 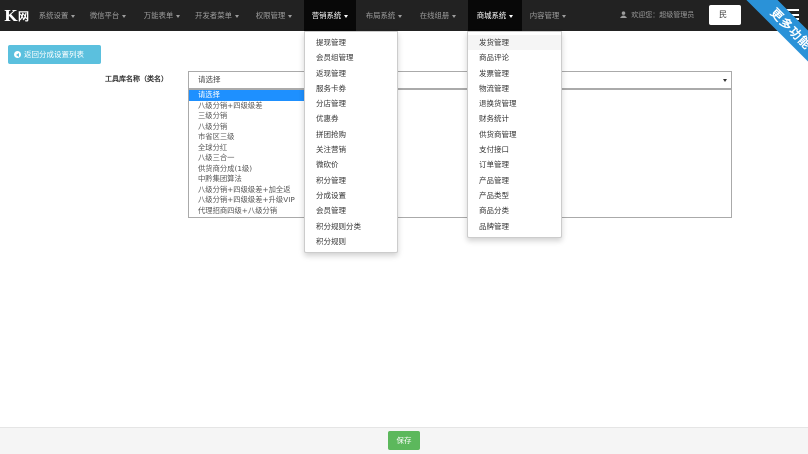 What do you see at coordinates (351, 103) in the screenshot?
I see `menu-item-branch-management: 分店管理` at bounding box center [351, 103].